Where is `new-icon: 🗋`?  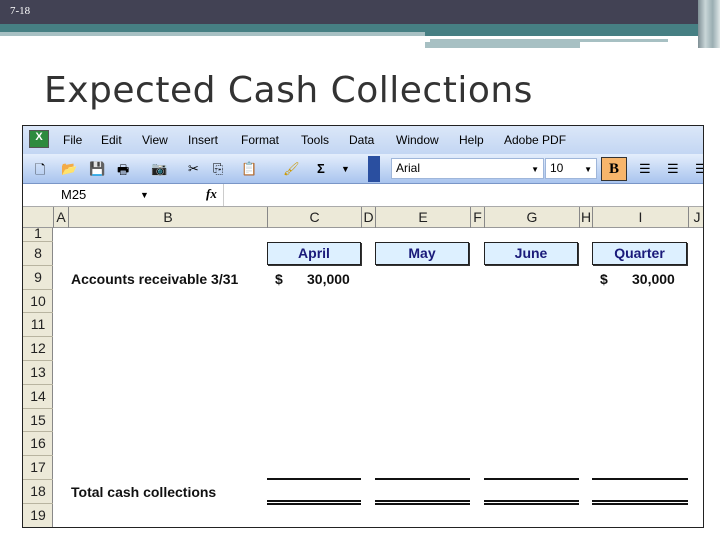 new-icon: 🗋 is located at coordinates (40, 172).